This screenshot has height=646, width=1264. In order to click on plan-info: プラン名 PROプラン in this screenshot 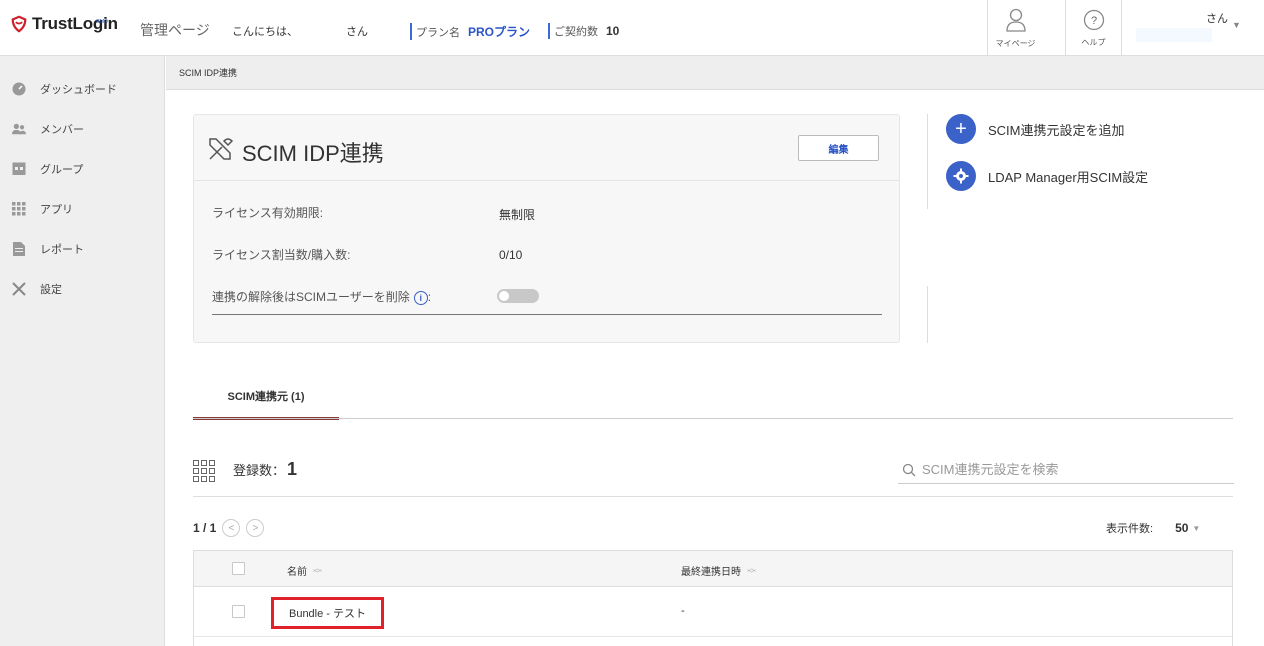, I will do `click(470, 31)`.